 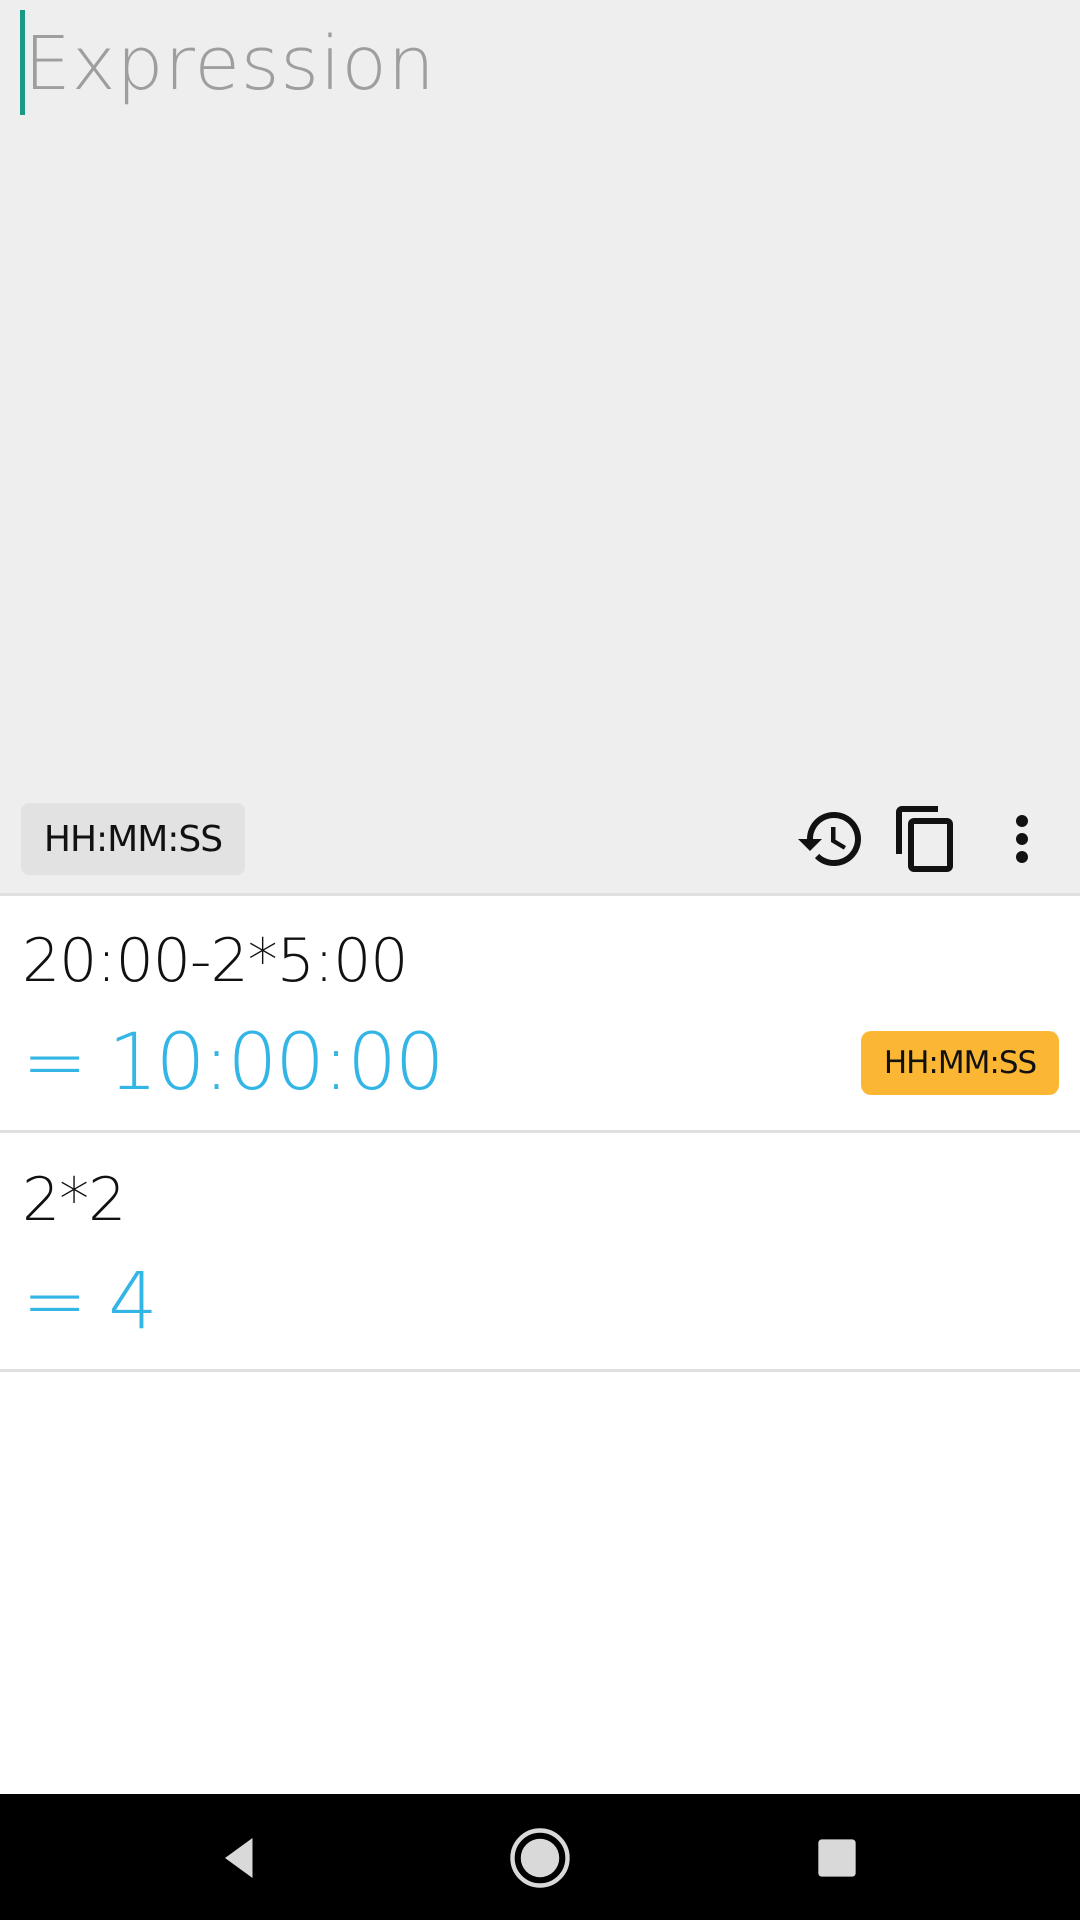 What do you see at coordinates (240, 1858) in the screenshot?
I see `back-icon` at bounding box center [240, 1858].